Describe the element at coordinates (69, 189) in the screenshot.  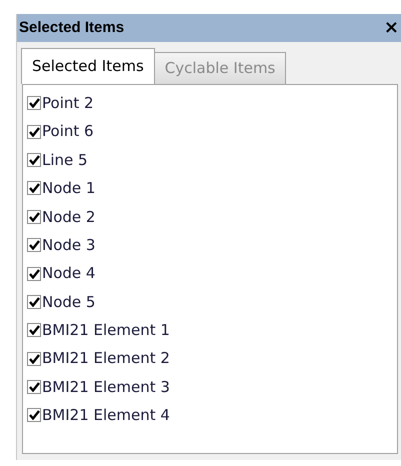
I see `item-label: Node 1` at that location.